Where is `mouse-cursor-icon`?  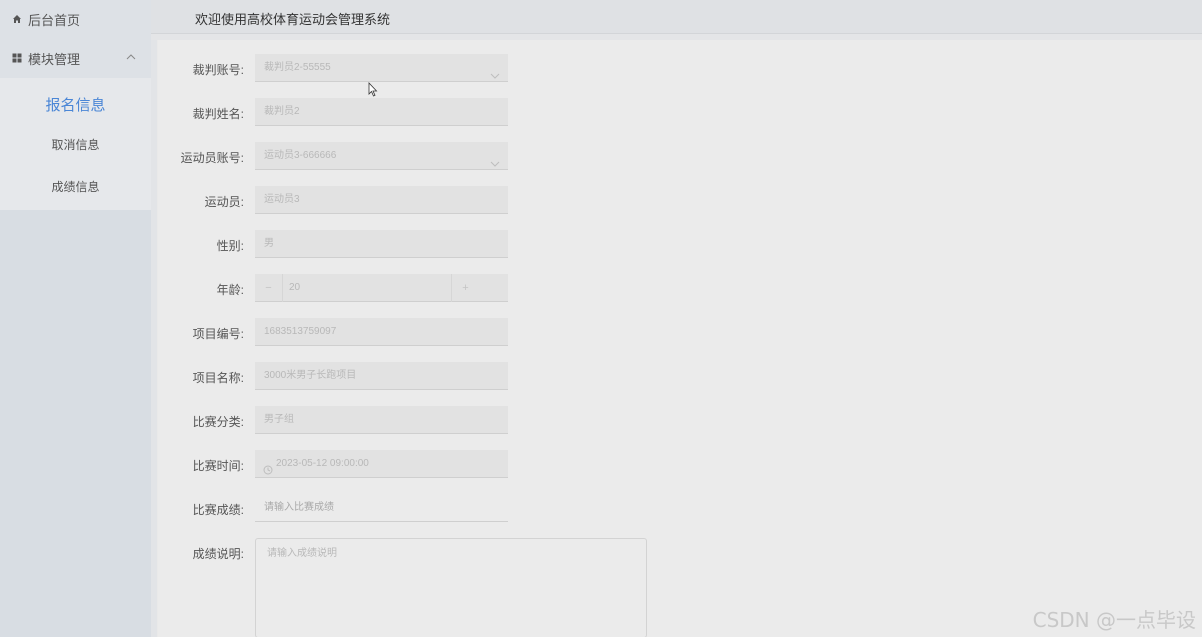 mouse-cursor-icon is located at coordinates (373, 89).